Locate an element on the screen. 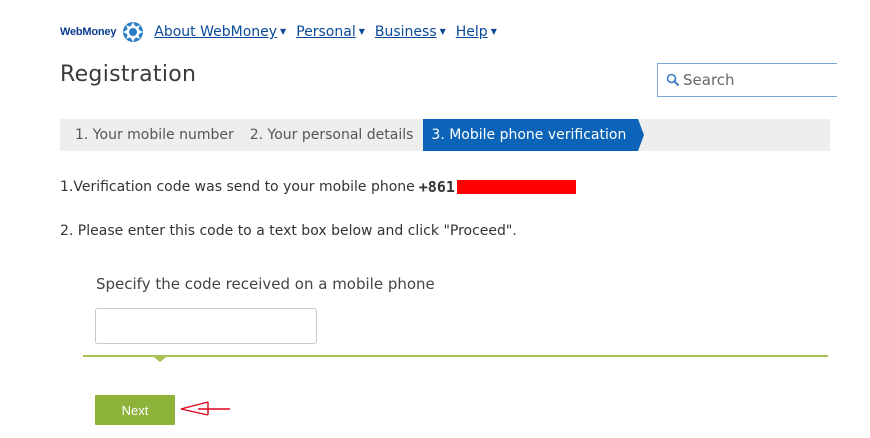 This screenshot has width=870, height=438. section-divider is located at coordinates (455, 356).